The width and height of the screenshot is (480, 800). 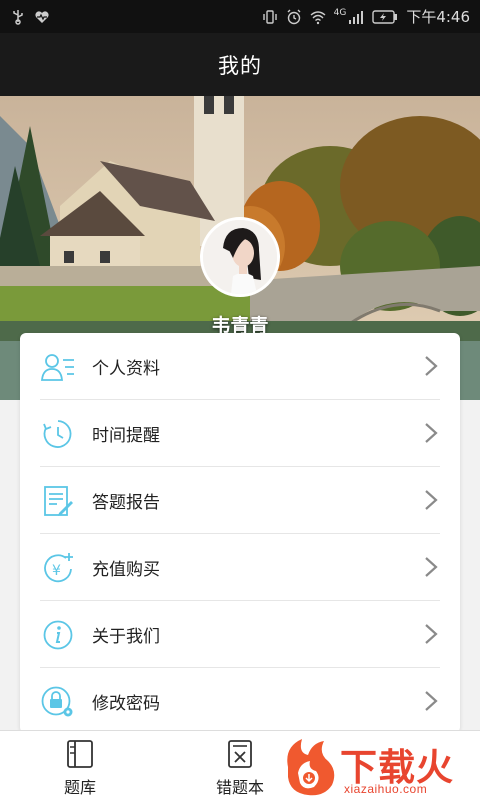 What do you see at coordinates (311, 767) in the screenshot?
I see `fire-logo-icon` at bounding box center [311, 767].